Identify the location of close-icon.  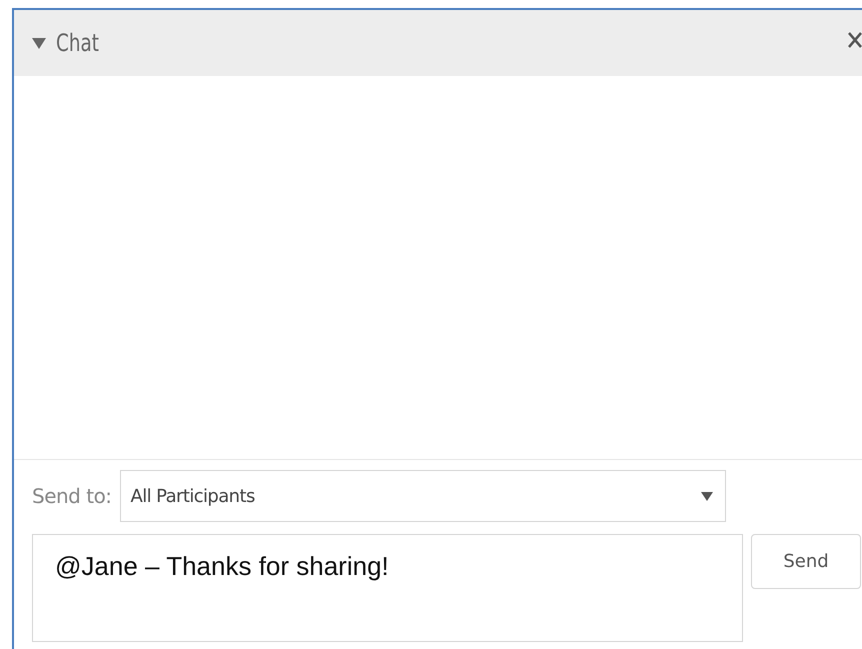
(855, 40).